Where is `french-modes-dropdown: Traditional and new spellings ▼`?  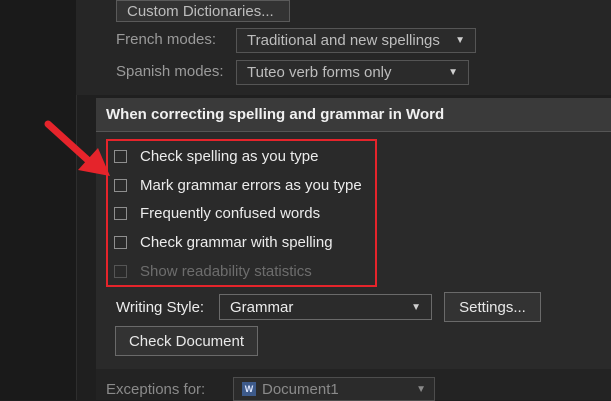 french-modes-dropdown: Traditional and new spellings ▼ is located at coordinates (356, 40).